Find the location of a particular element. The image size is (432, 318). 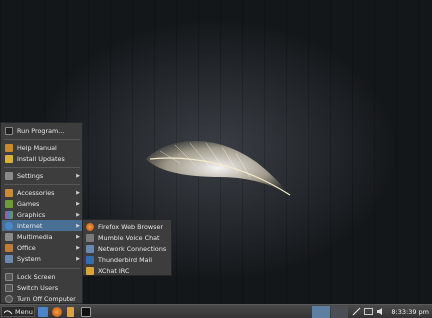

submenu-item-label: Thunderbird Mail is located at coordinates (125, 259).